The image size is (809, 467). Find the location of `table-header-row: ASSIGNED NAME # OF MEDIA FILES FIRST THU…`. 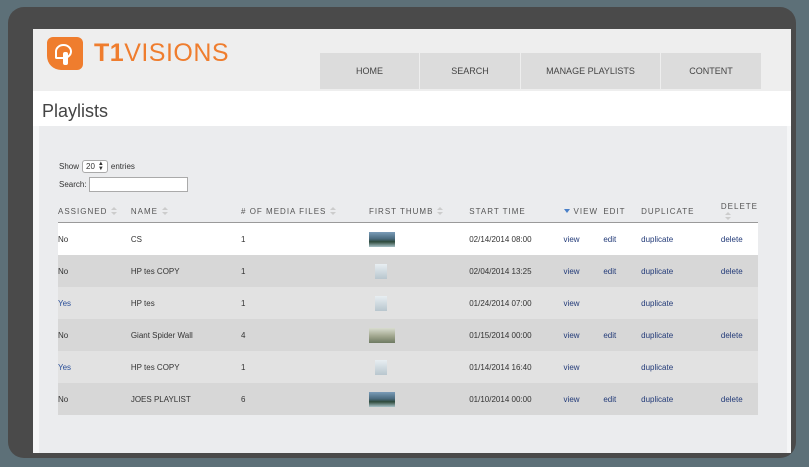

table-header-row: ASSIGNED NAME # OF MEDIA FILES FIRST THU… is located at coordinates (408, 211).